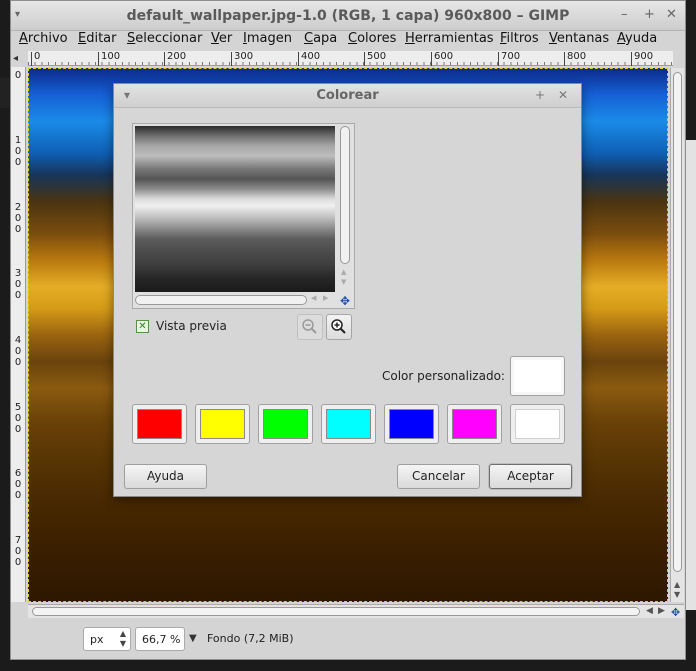 This screenshot has width=696, height=671. What do you see at coordinates (109, 59) in the screenshot?
I see `ruler-tick: 100` at bounding box center [109, 59].